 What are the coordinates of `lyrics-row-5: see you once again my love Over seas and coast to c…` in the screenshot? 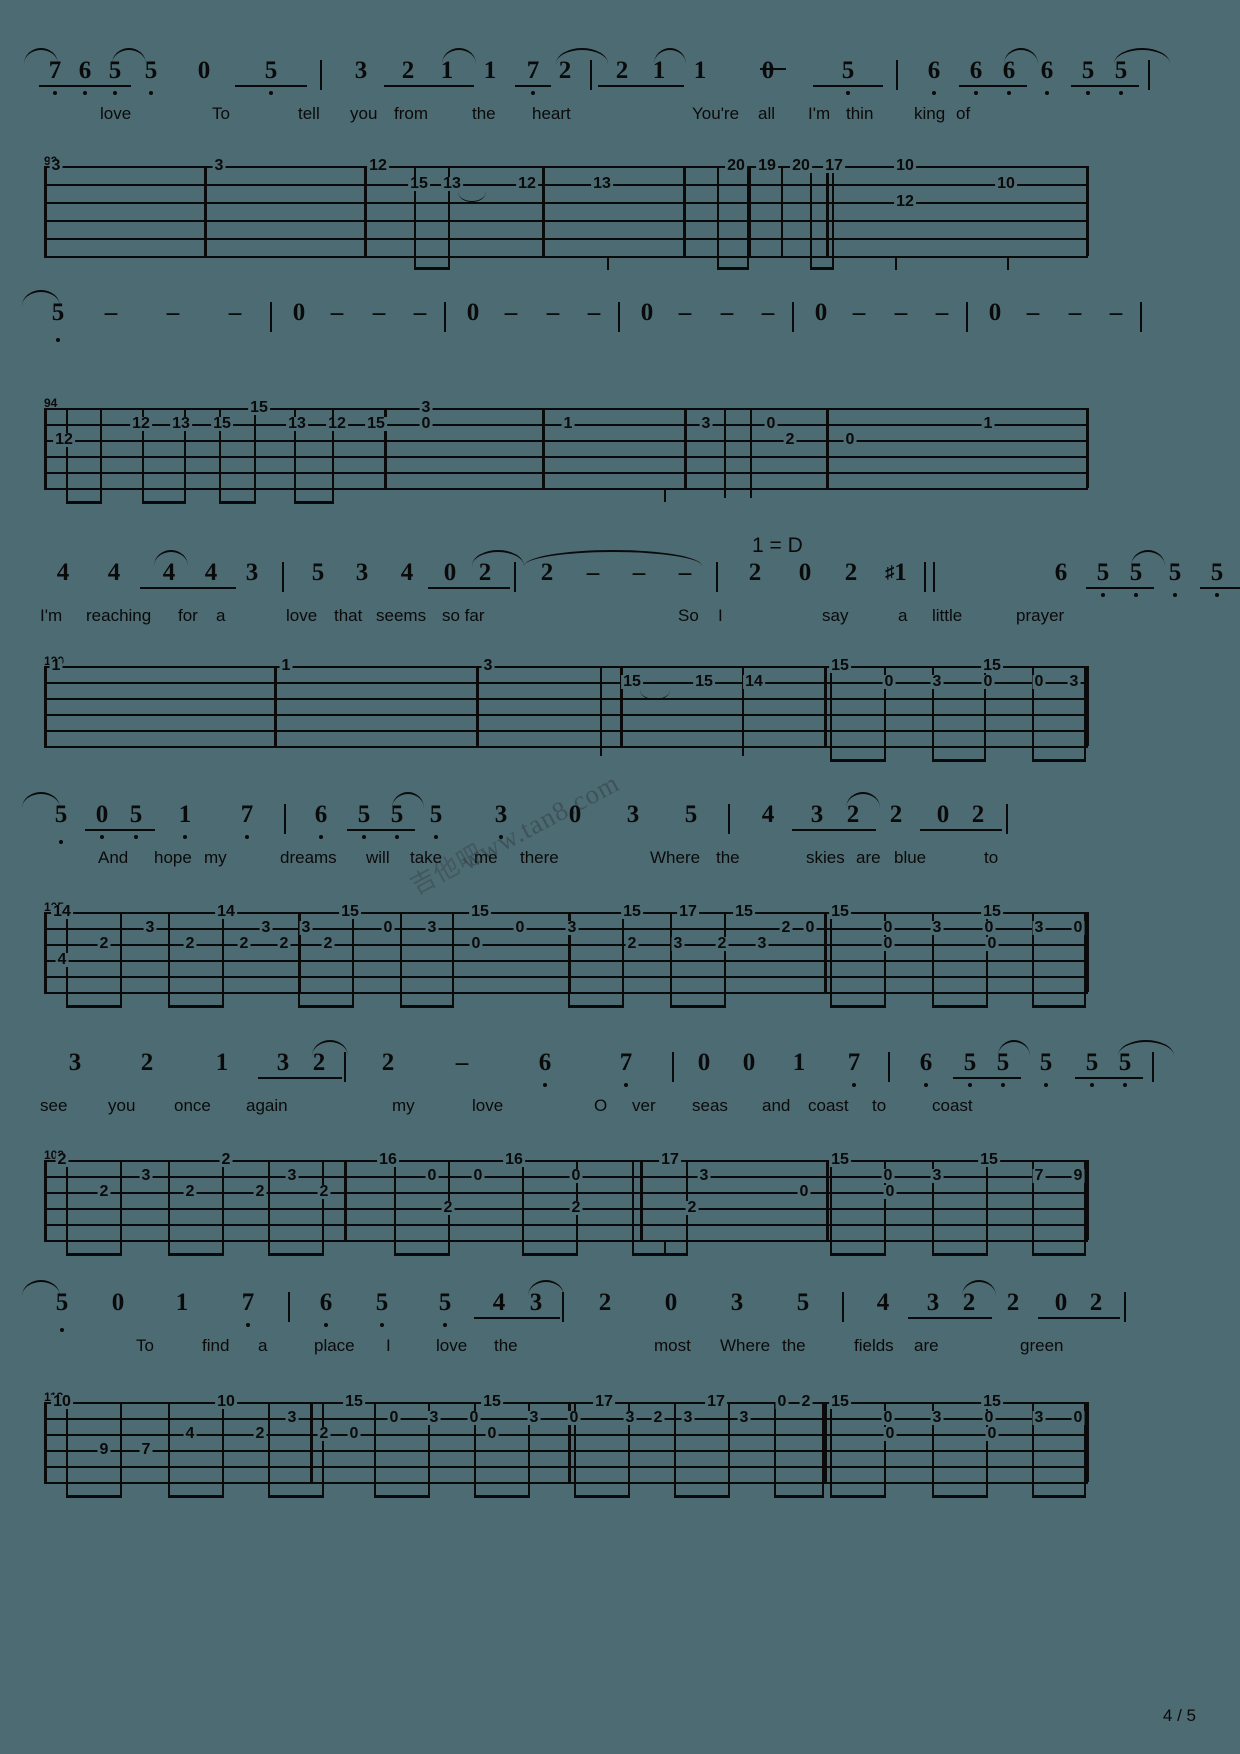 It's located at (506, 1105).